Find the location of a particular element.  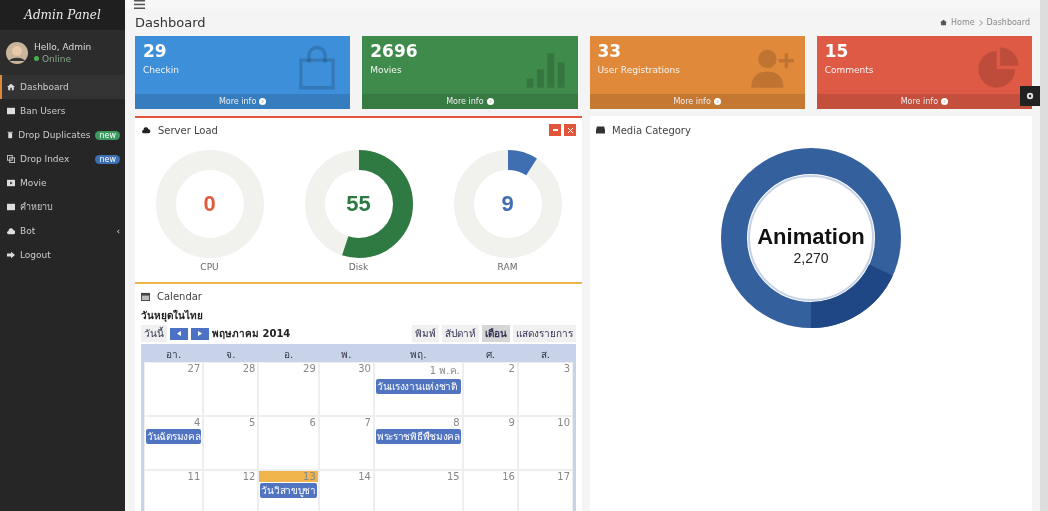

gauge-value: 0 is located at coordinates (209, 204).